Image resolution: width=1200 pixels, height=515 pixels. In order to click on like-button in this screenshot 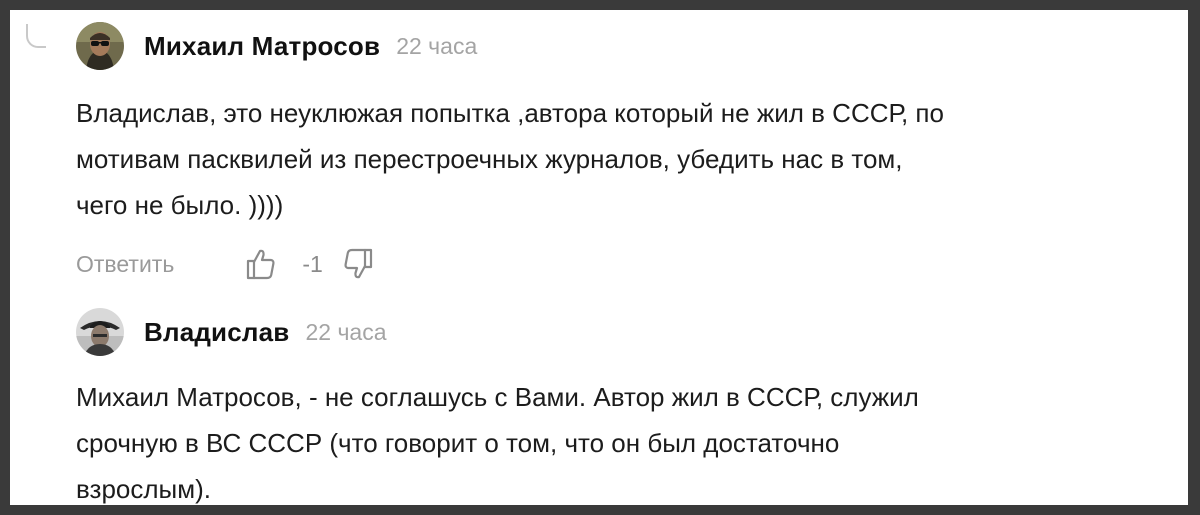, I will do `click(261, 264)`.